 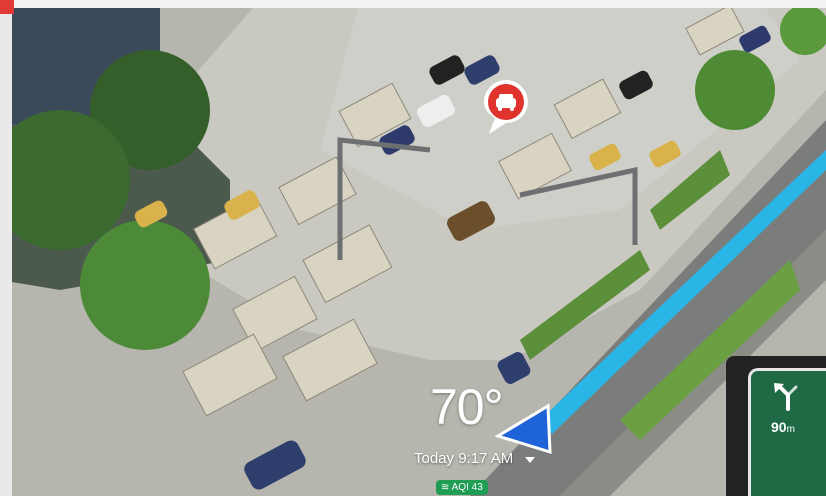 What do you see at coordinates (7, 7) in the screenshot?
I see `notification-tab` at bounding box center [7, 7].